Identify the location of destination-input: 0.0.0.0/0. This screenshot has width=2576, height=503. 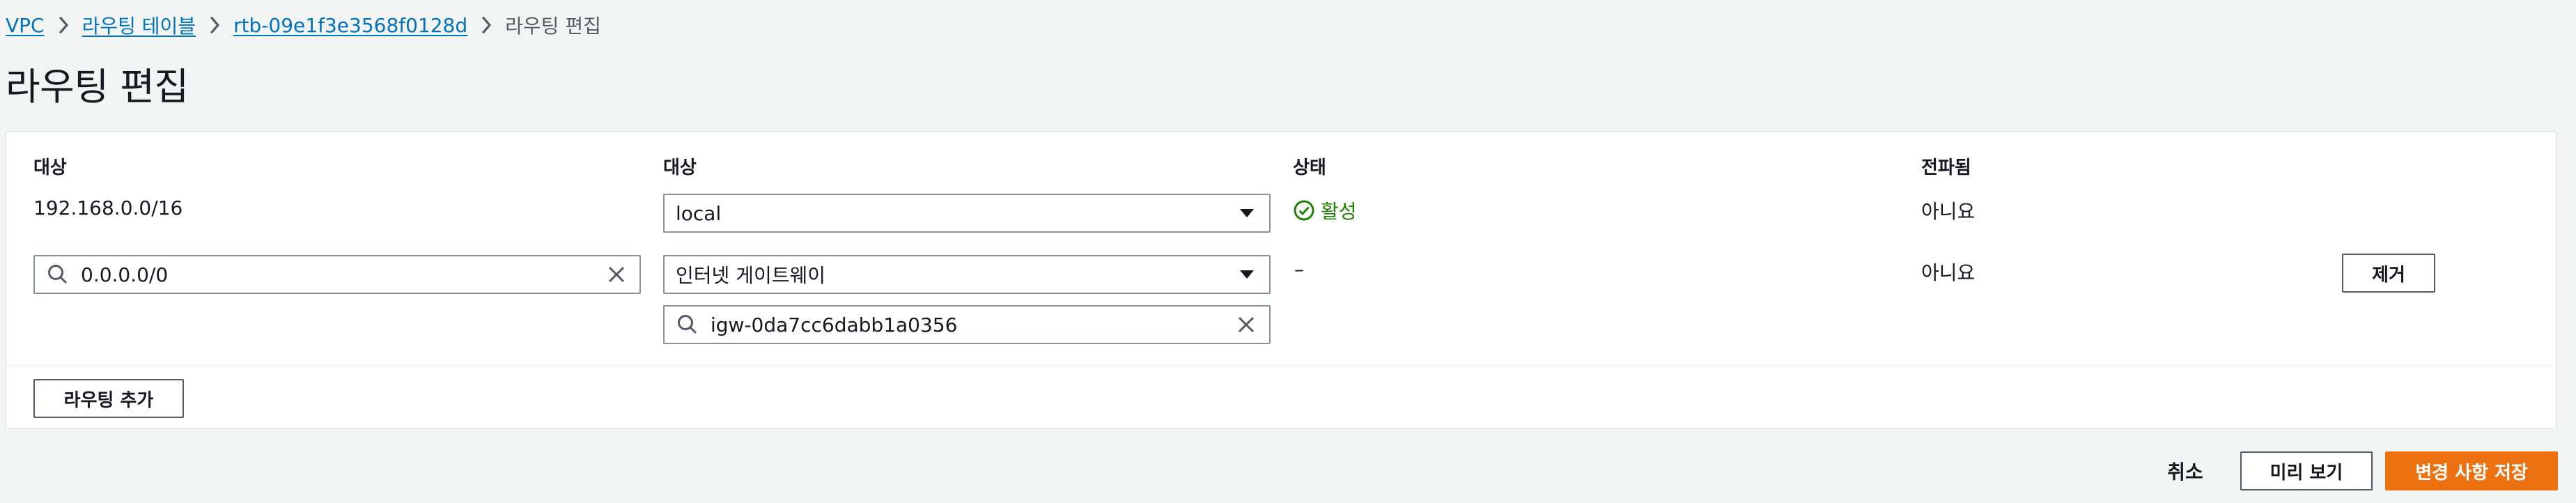
(337, 274).